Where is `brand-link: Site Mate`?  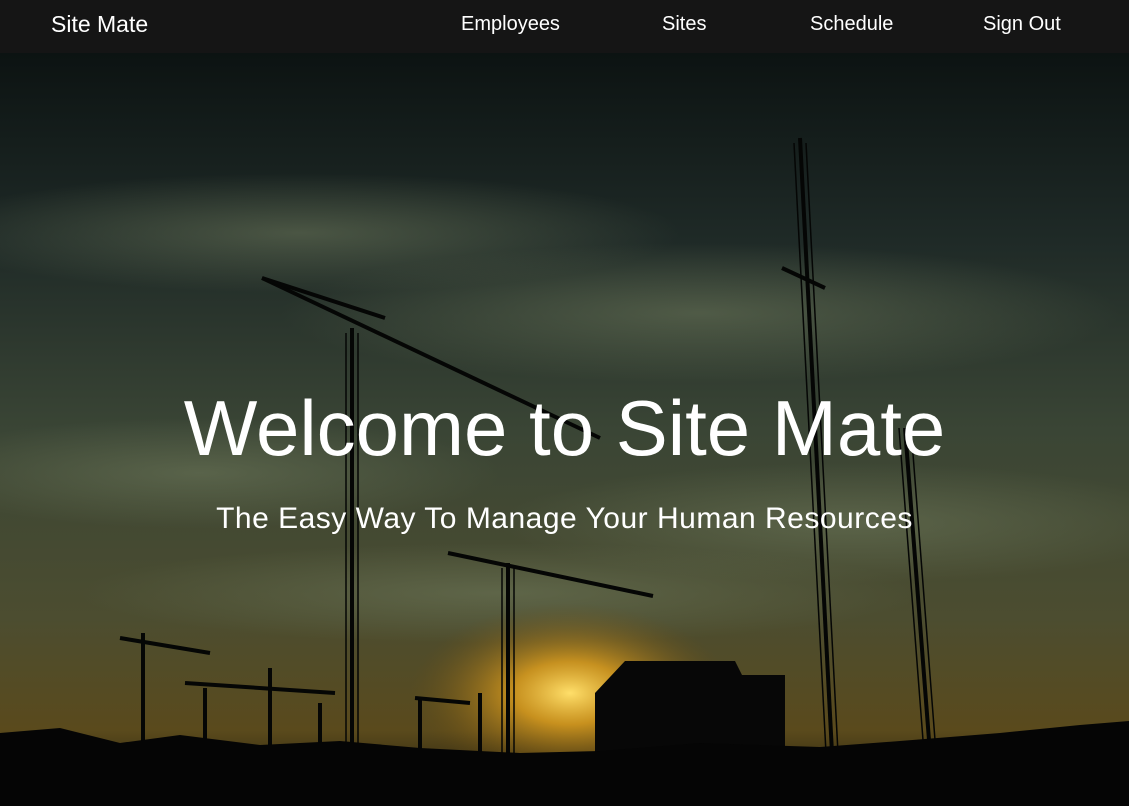 brand-link: Site Mate is located at coordinates (99, 24).